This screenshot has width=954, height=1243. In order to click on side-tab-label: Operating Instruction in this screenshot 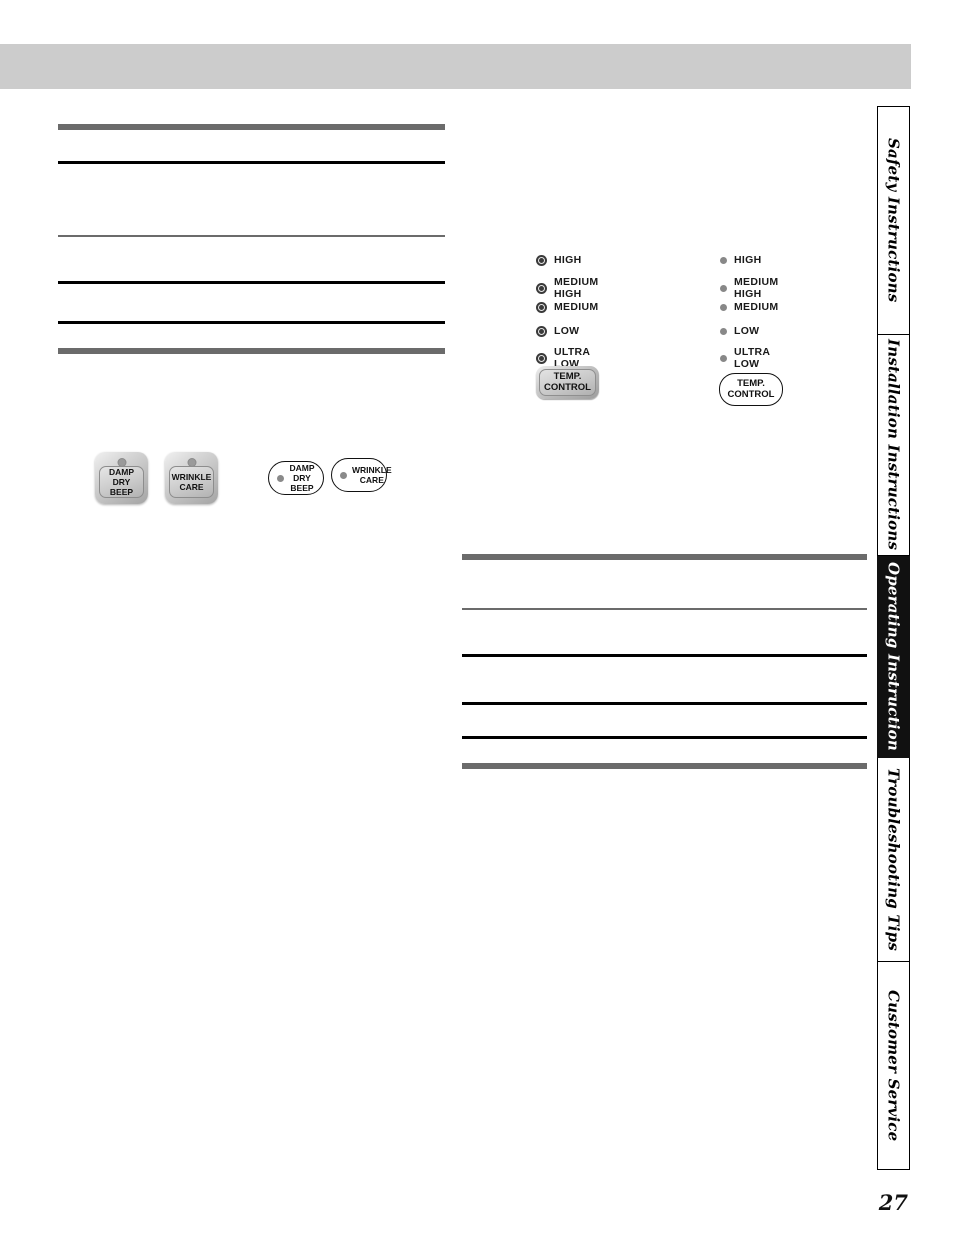, I will do `click(893, 656)`.